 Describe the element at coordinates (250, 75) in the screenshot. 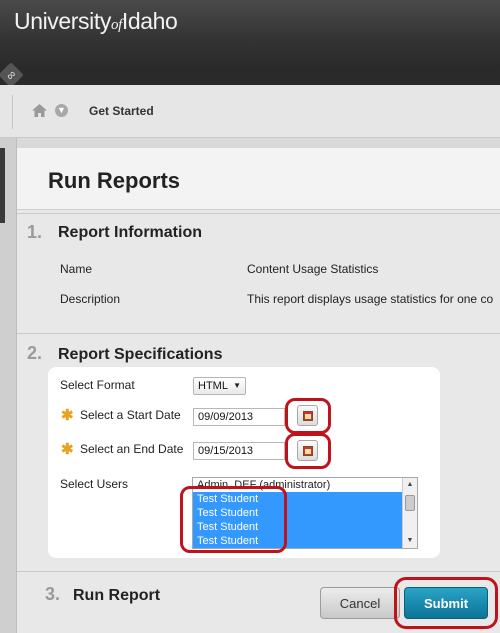

I see `banner-subbar` at that location.